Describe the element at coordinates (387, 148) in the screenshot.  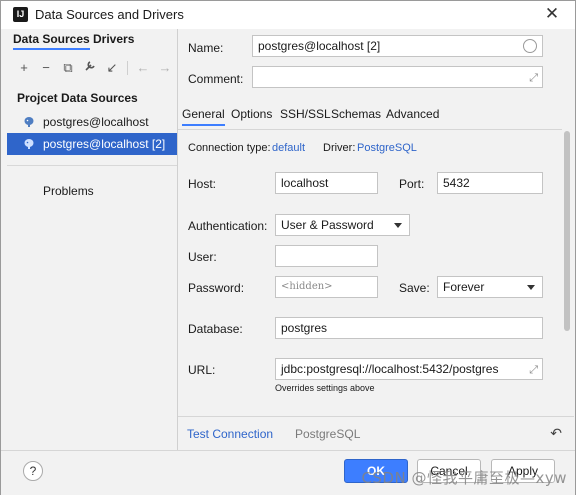
I see `driver-link: PostgreSQL` at that location.